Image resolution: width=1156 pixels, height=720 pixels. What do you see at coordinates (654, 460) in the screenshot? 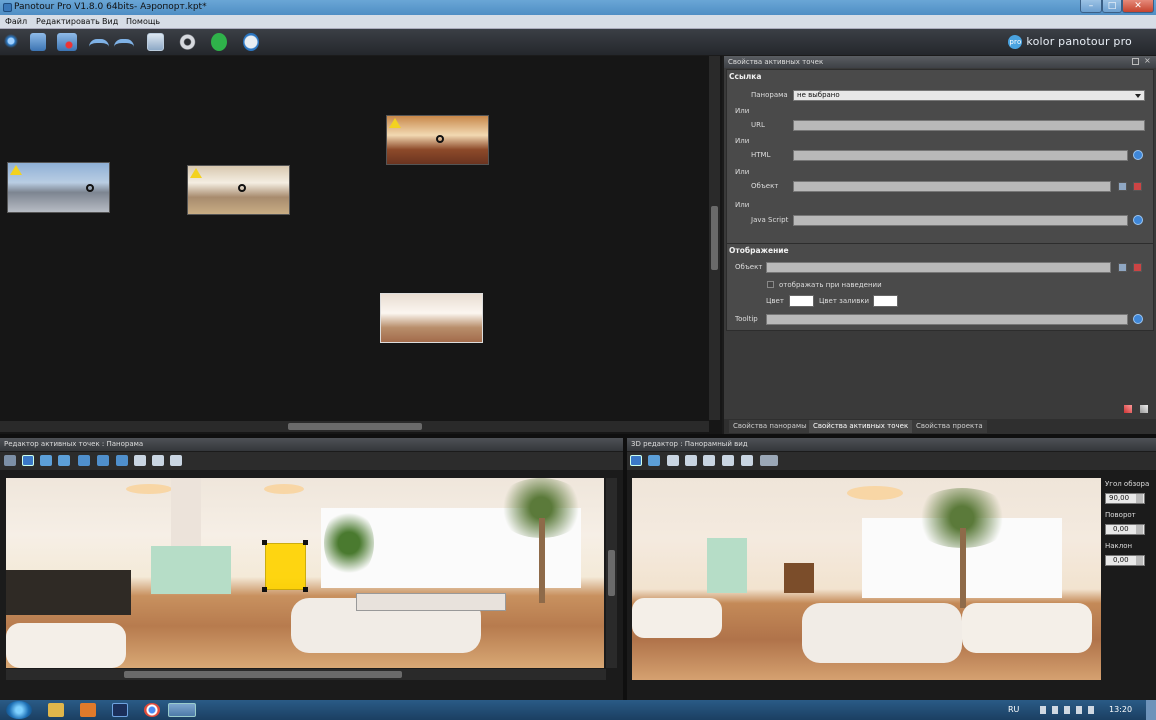
I see `panorama-view-icon` at bounding box center [654, 460].